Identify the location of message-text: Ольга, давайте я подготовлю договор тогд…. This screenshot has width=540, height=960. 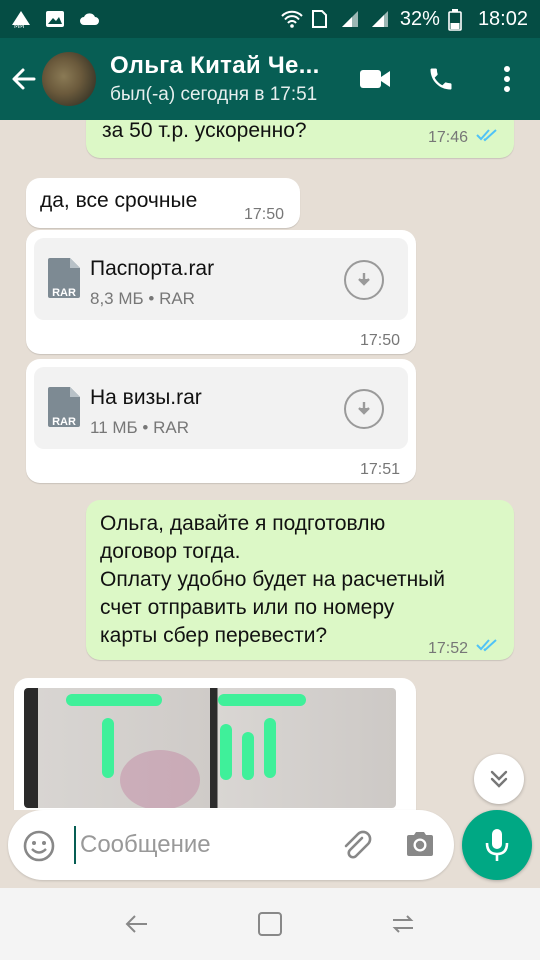
(272, 580).